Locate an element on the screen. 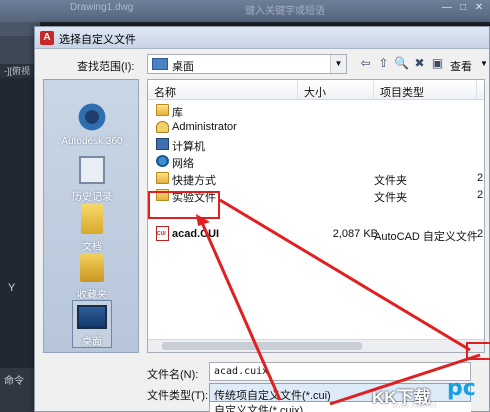  place-label: Autodesk 360 is located at coordinates (92, 141).